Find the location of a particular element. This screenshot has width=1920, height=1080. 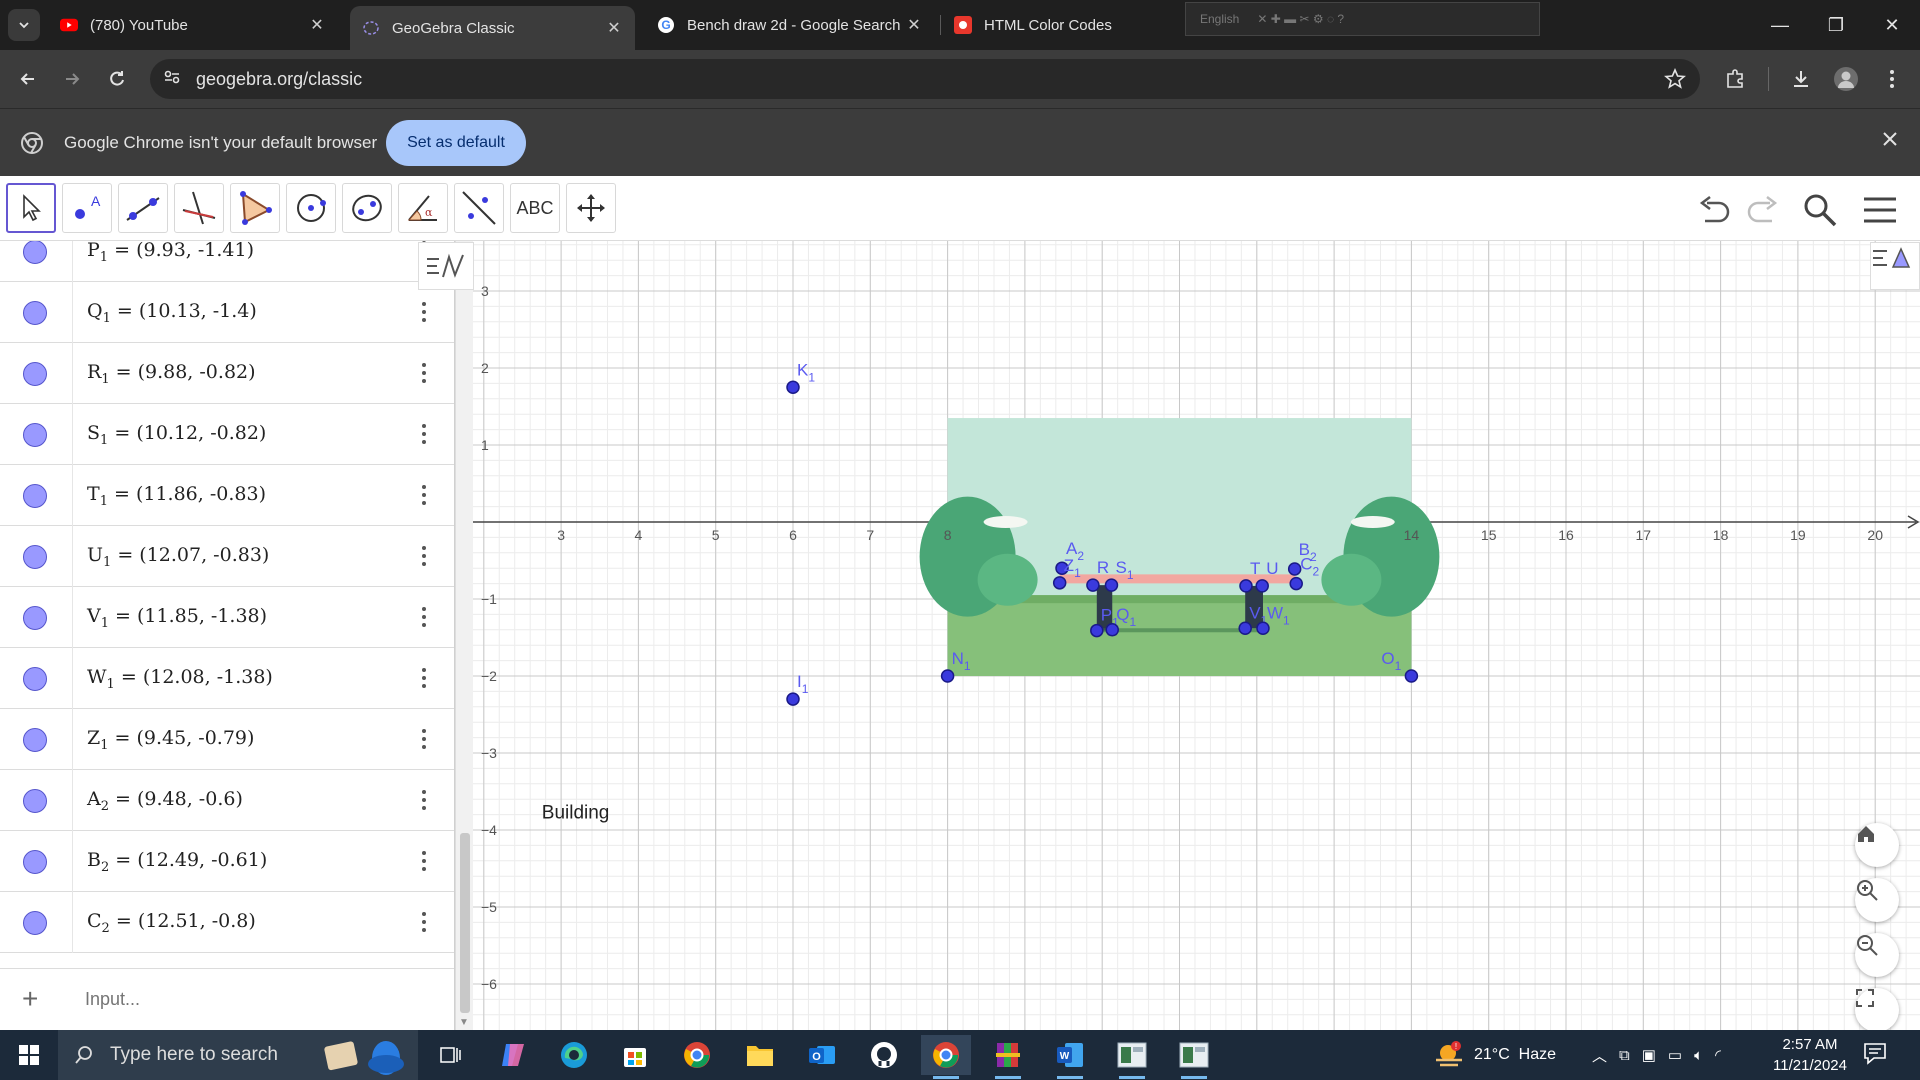

tab-google-search: G Bench draw 2d - Google Search ✕ is located at coordinates (790, 25).